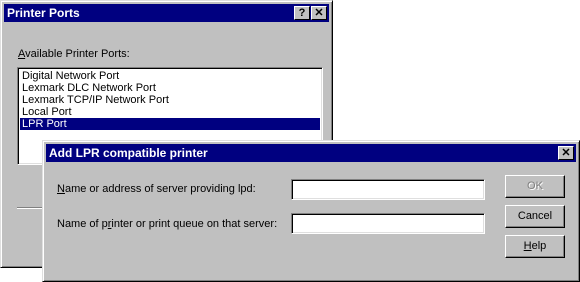  I want to click on queue-input, so click(388, 223).